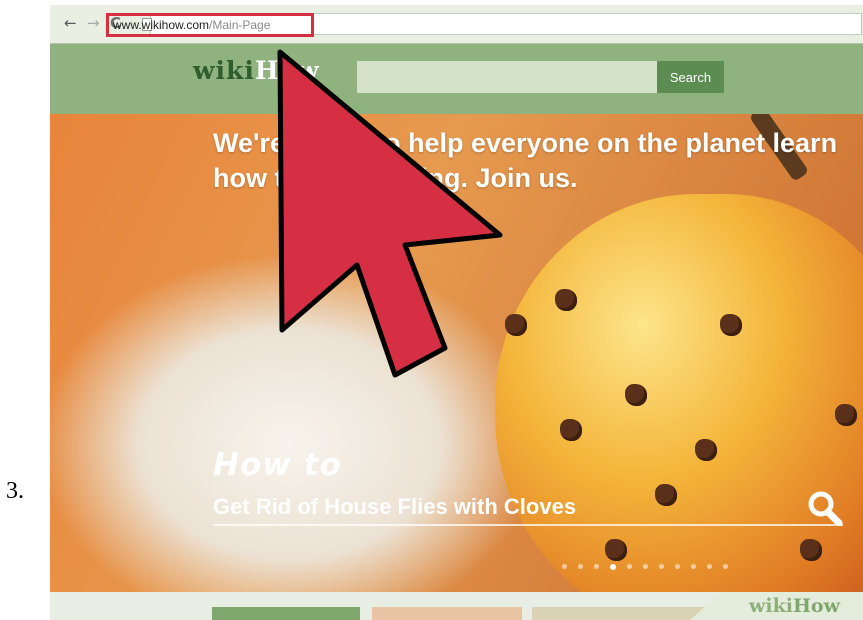 Image resolution: width=863 pixels, height=620 pixels. What do you see at coordinates (15, 491) in the screenshot?
I see `step-number: 3.` at bounding box center [15, 491].